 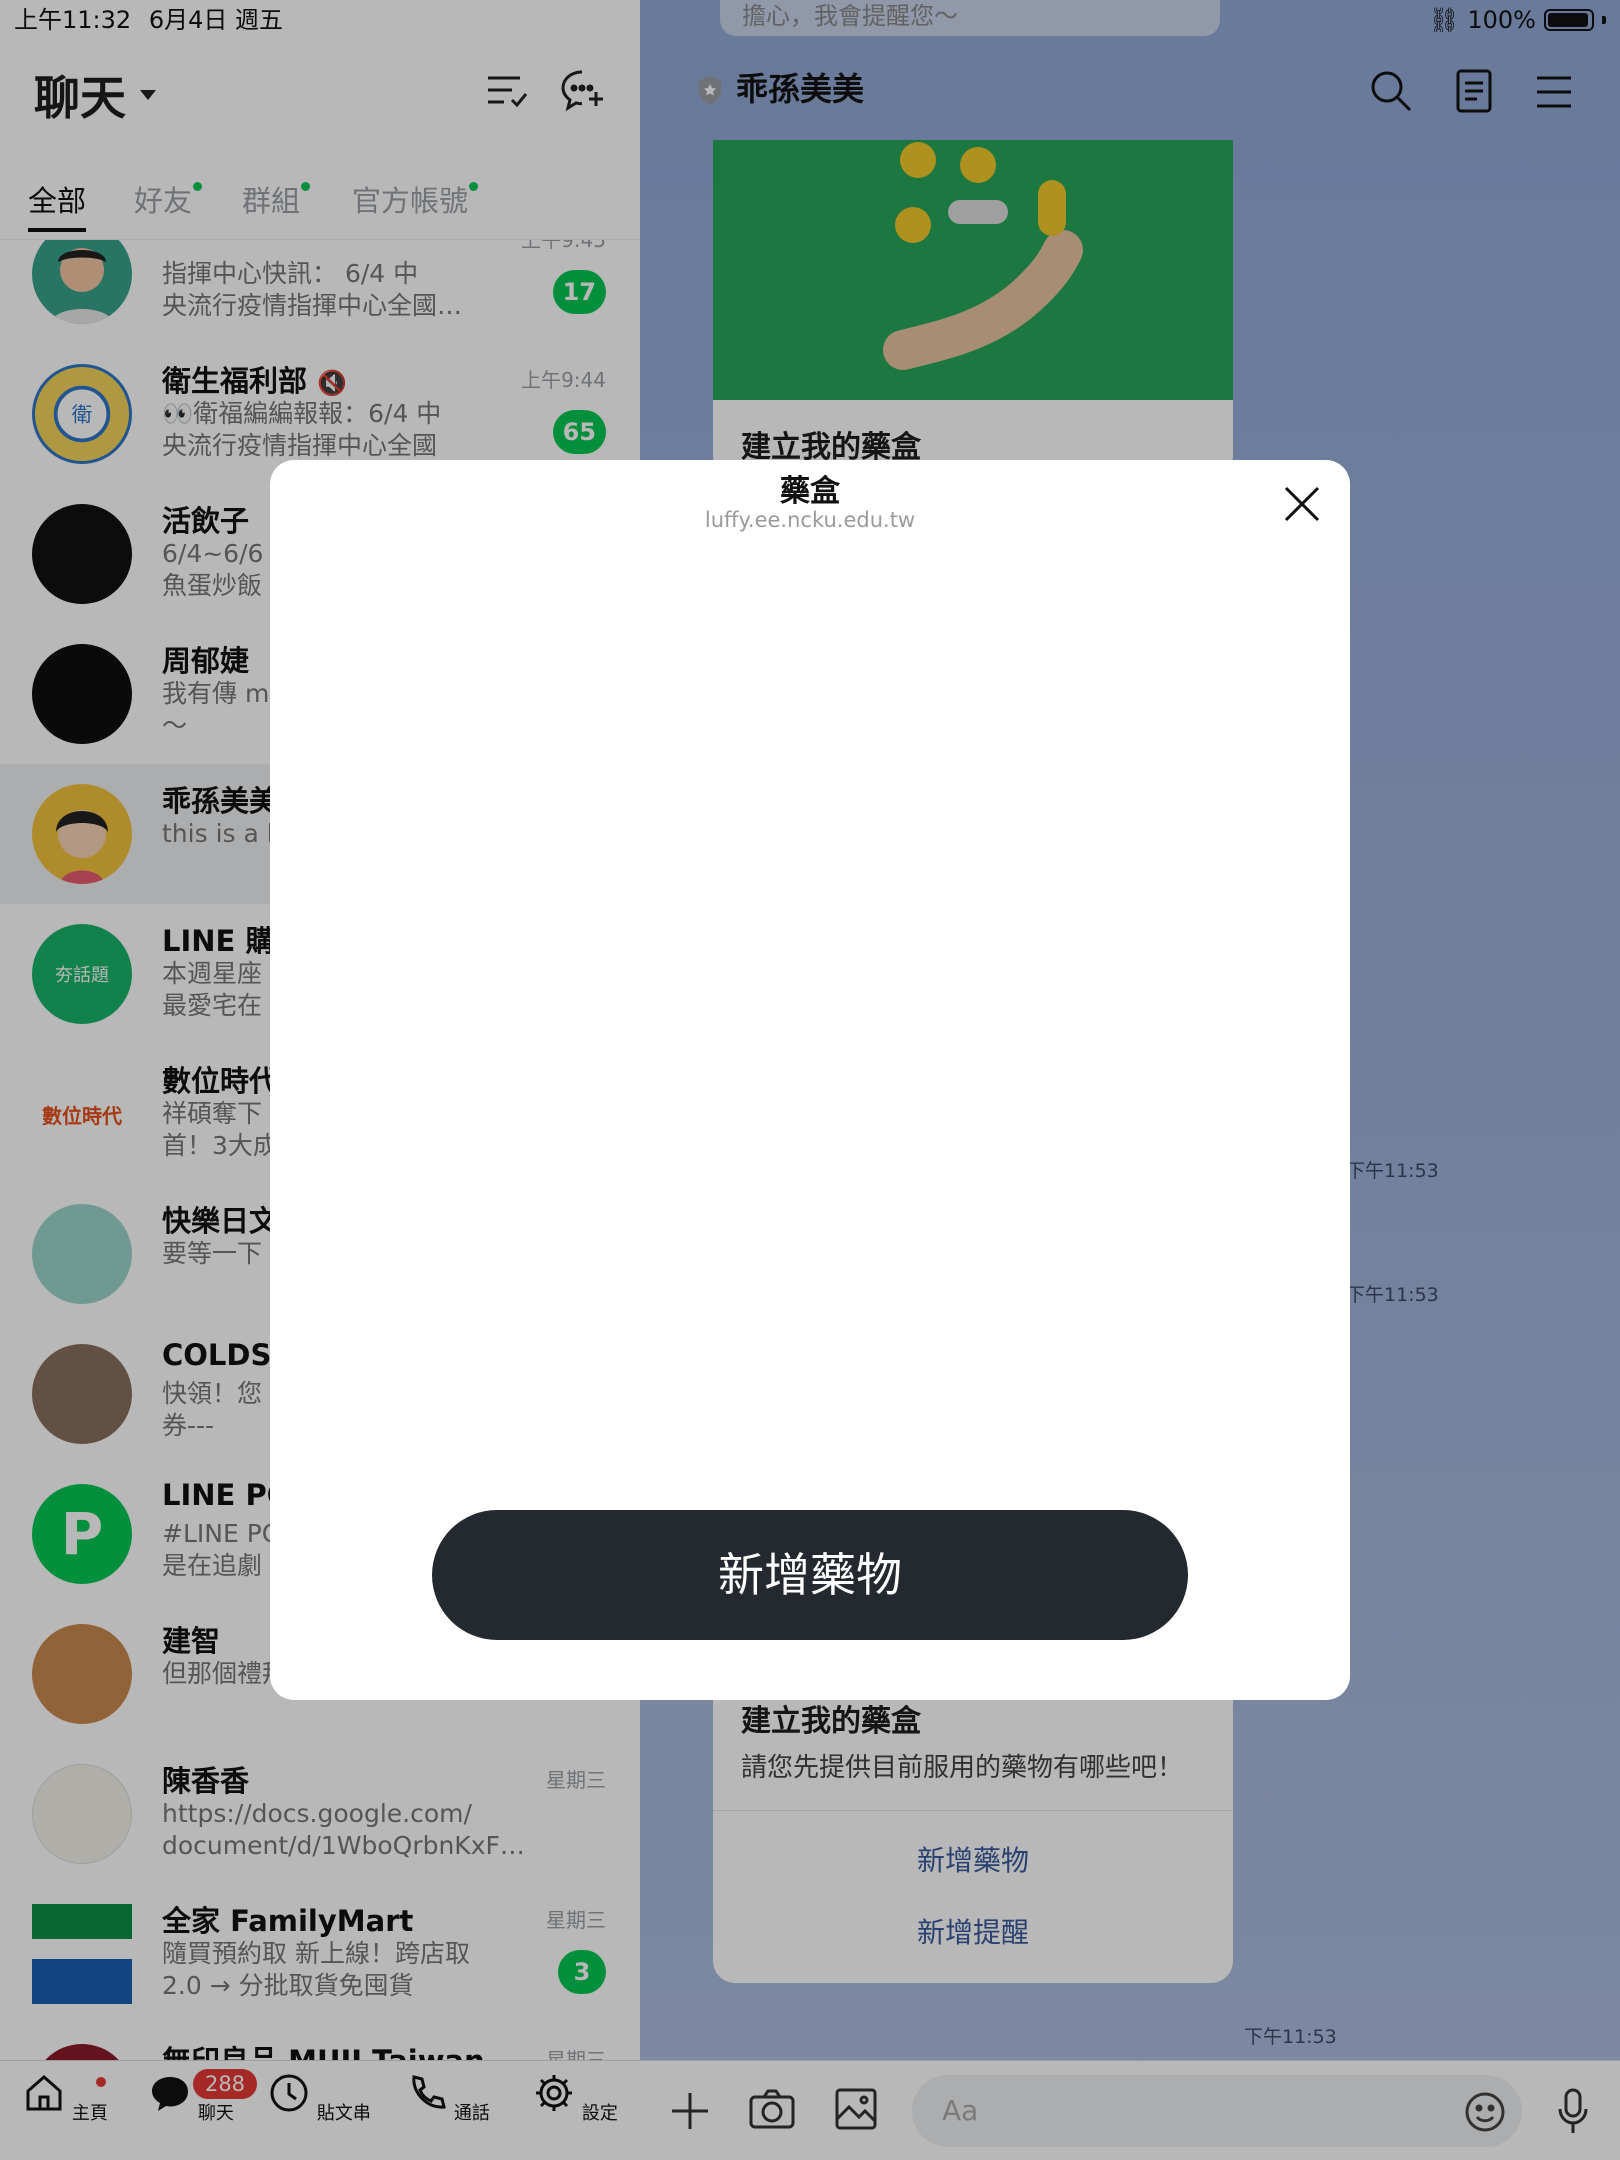 I want to click on modal-url: luffy.ee.ncku.edu.tw, so click(x=810, y=520).